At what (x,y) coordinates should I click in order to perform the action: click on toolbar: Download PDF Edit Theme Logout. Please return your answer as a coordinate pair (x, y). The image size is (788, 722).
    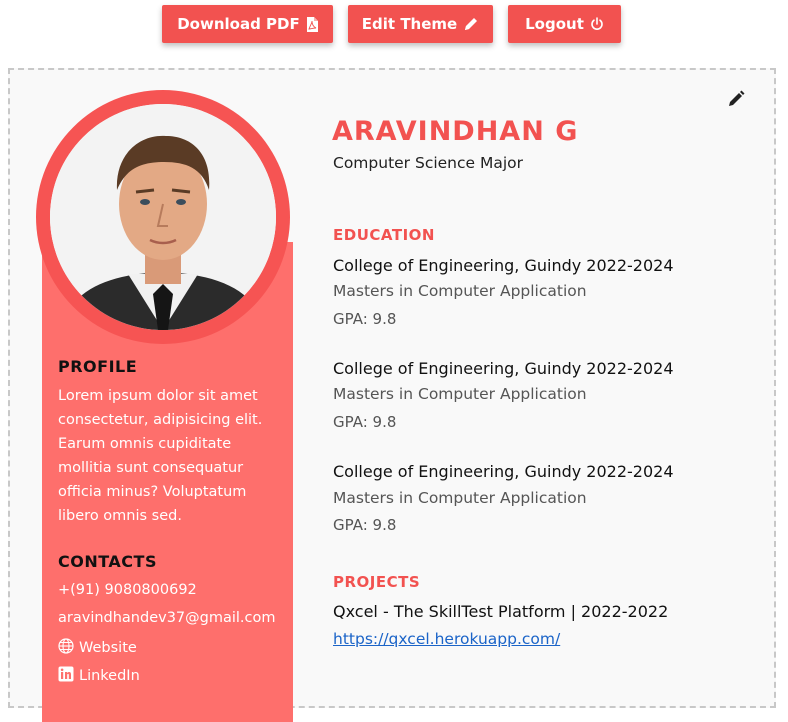
    Looking at the image, I should click on (394, 25).